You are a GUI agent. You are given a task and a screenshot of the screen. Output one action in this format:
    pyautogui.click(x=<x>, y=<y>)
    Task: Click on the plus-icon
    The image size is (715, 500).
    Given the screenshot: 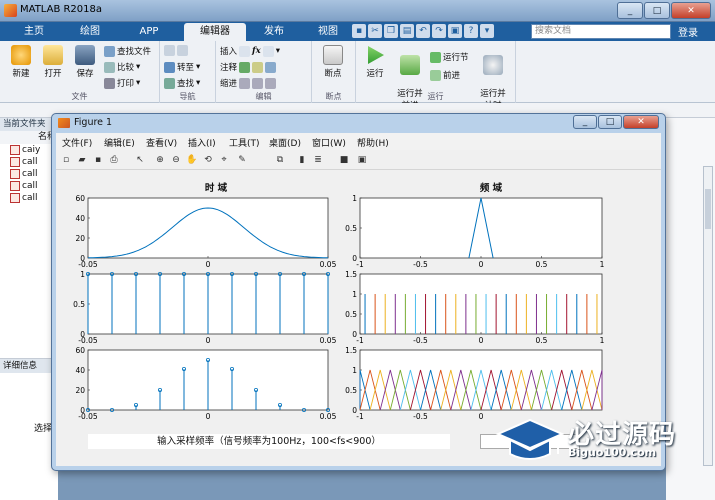 What is the action you would take?
    pyautogui.click(x=21, y=55)
    